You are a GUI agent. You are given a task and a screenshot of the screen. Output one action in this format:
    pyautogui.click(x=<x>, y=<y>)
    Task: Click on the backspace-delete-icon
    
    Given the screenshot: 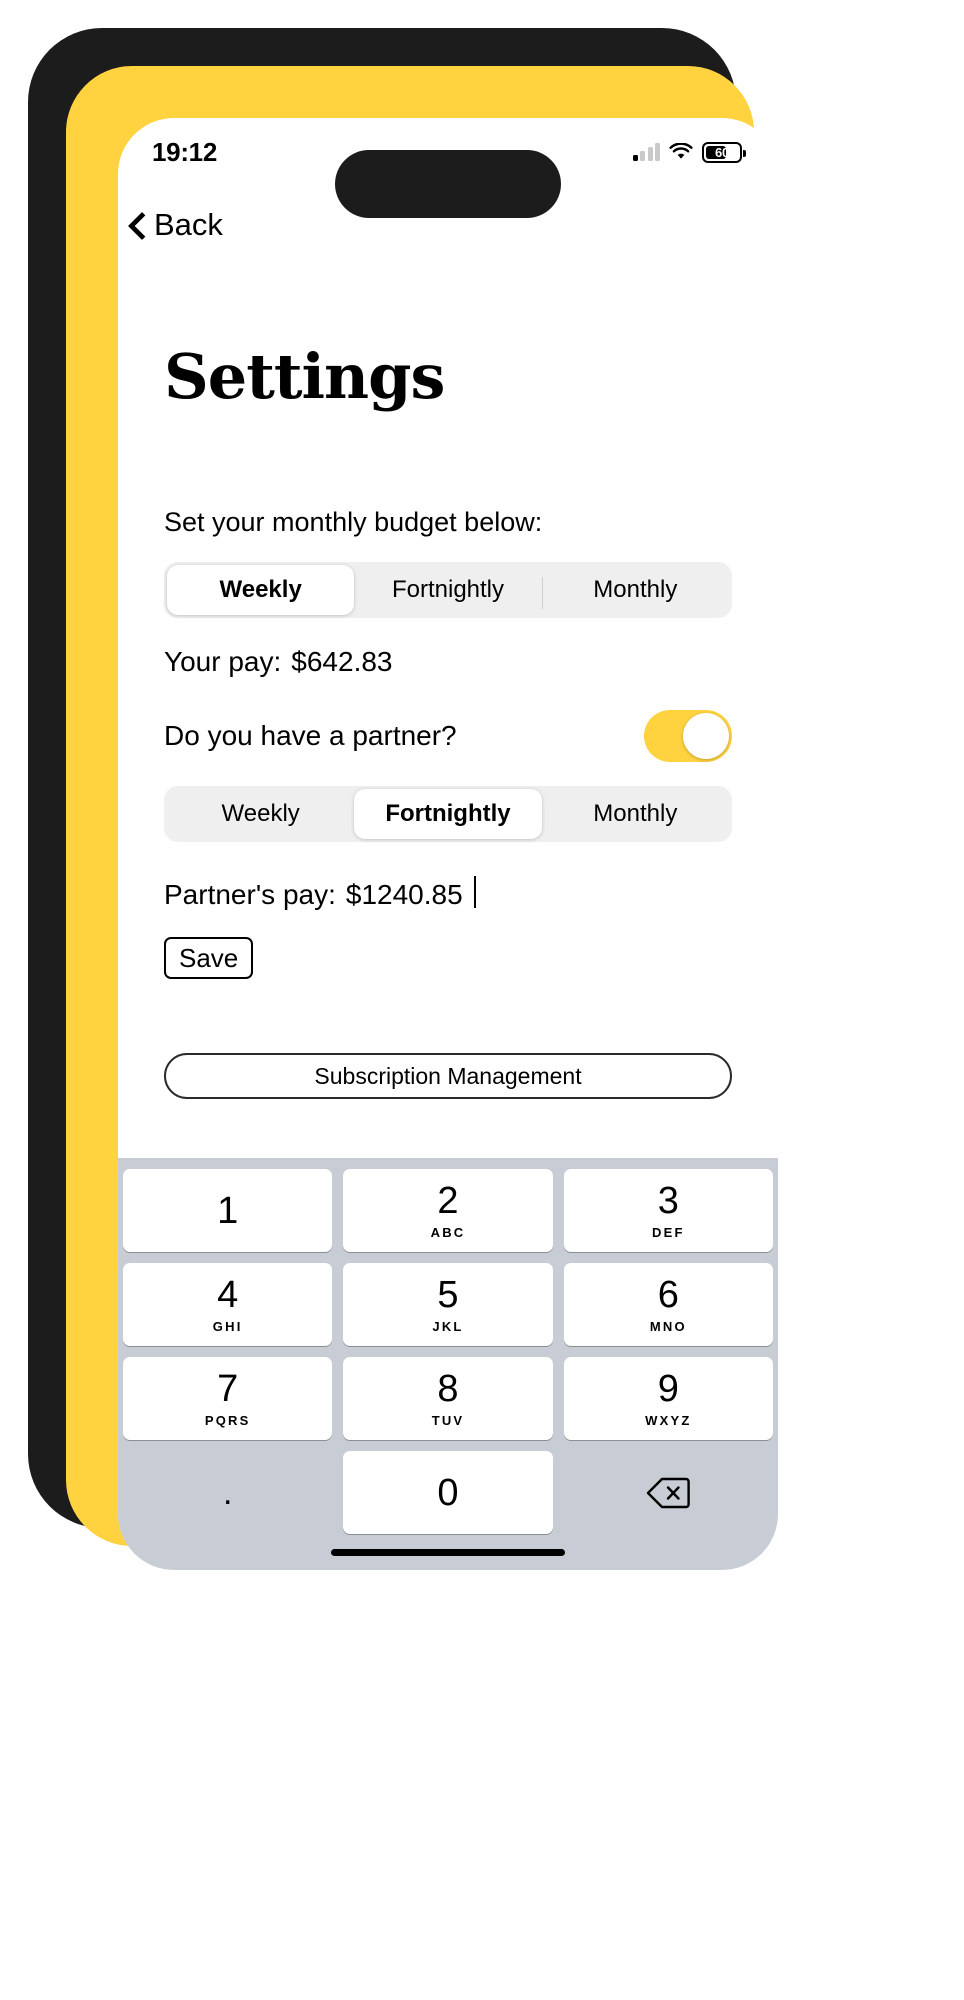 What is the action you would take?
    pyautogui.click(x=668, y=1493)
    